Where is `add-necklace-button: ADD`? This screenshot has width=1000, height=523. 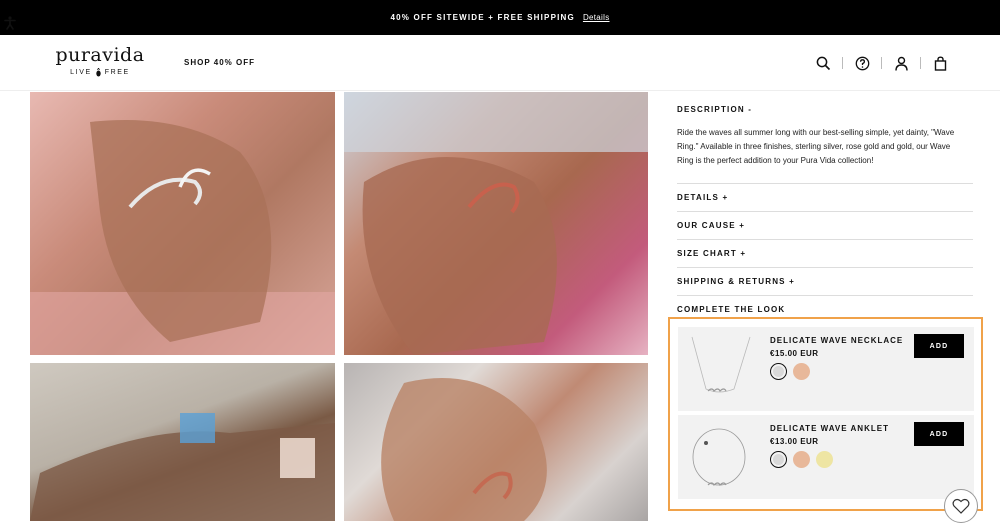 add-necklace-button: ADD is located at coordinates (939, 346).